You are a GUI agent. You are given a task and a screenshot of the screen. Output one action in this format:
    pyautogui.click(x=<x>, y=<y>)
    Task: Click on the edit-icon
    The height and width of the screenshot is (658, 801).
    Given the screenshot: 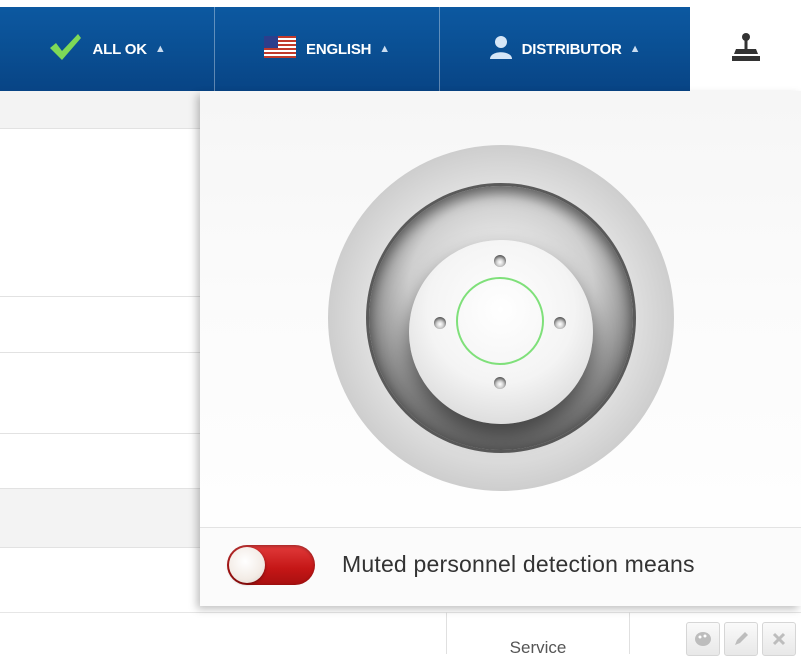 What is the action you would take?
    pyautogui.click(x=741, y=639)
    